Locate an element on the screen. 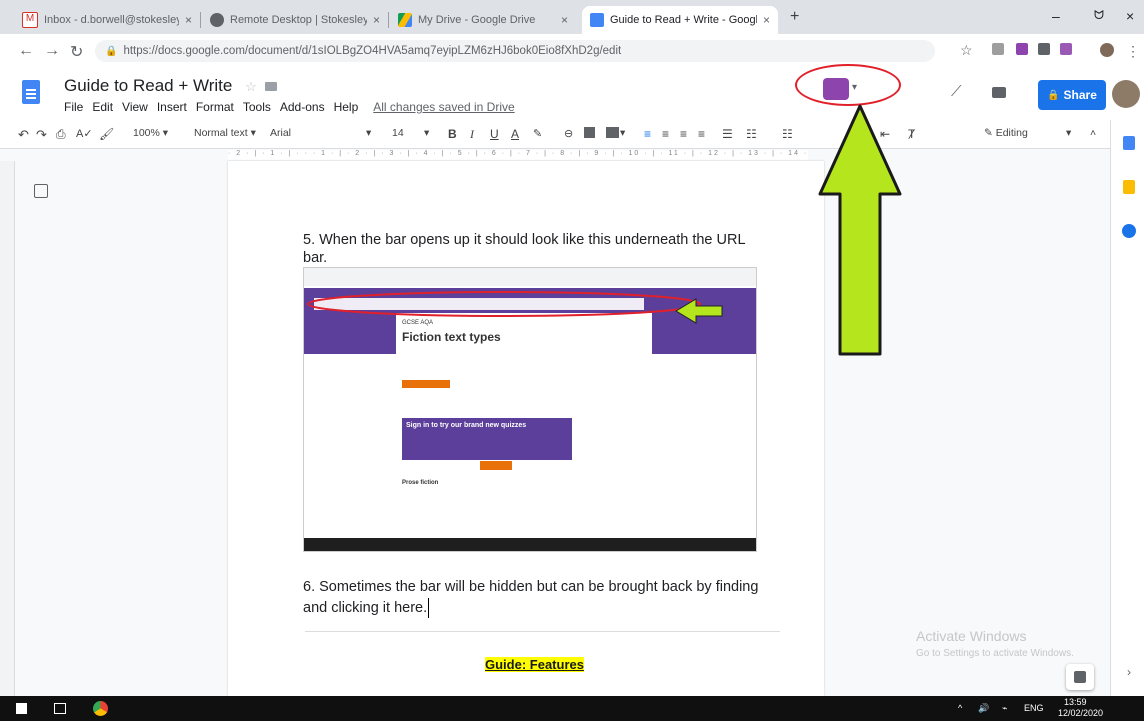  windows-start-icon is located at coordinates (21, 708).